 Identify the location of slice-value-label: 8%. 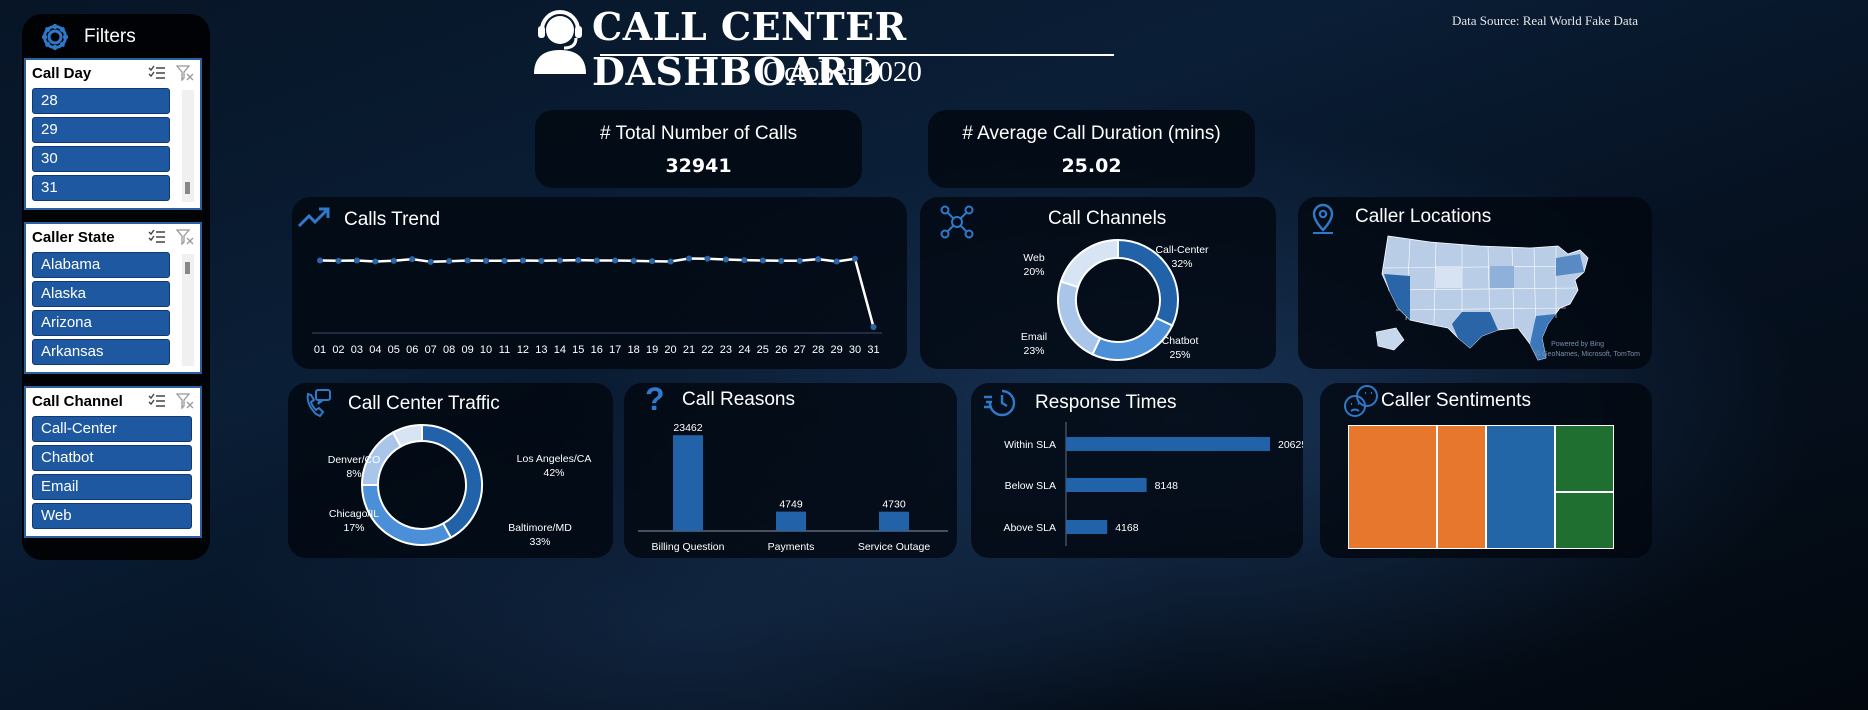
(353, 474).